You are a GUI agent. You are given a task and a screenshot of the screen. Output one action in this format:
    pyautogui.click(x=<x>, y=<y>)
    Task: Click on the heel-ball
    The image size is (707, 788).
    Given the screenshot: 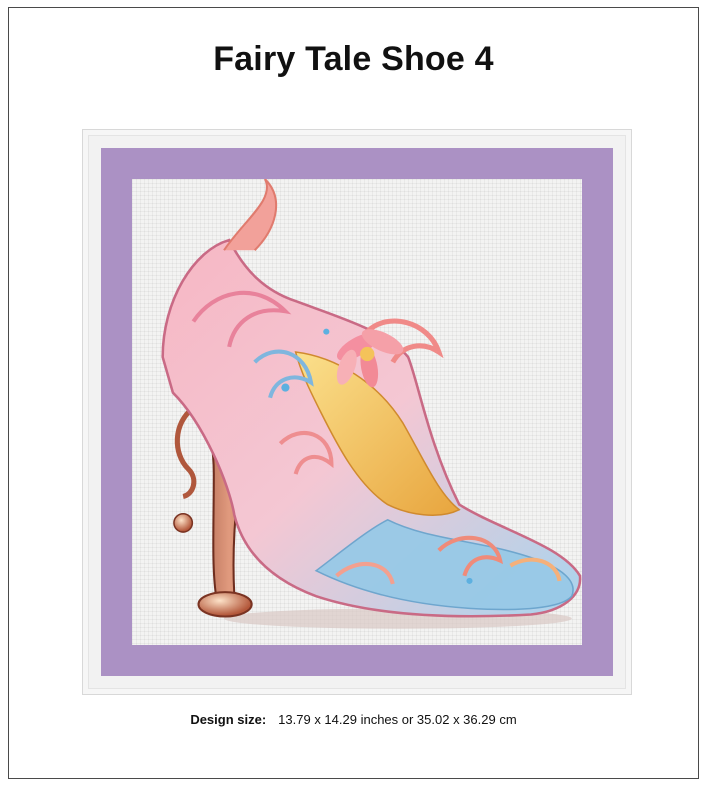 What is the action you would take?
    pyautogui.click(x=183, y=522)
    